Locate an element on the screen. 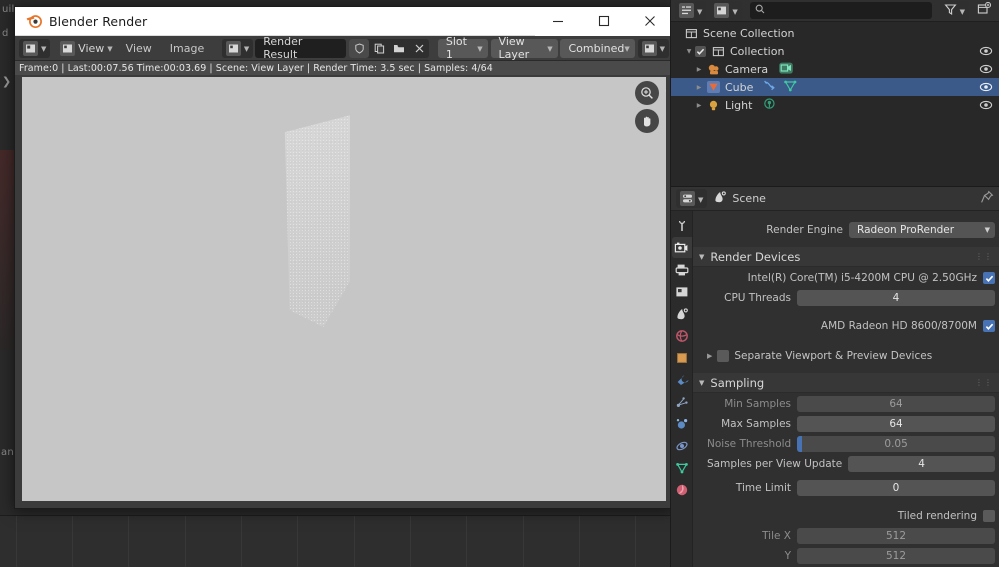  gpu-device-checkbox is located at coordinates (989, 326).